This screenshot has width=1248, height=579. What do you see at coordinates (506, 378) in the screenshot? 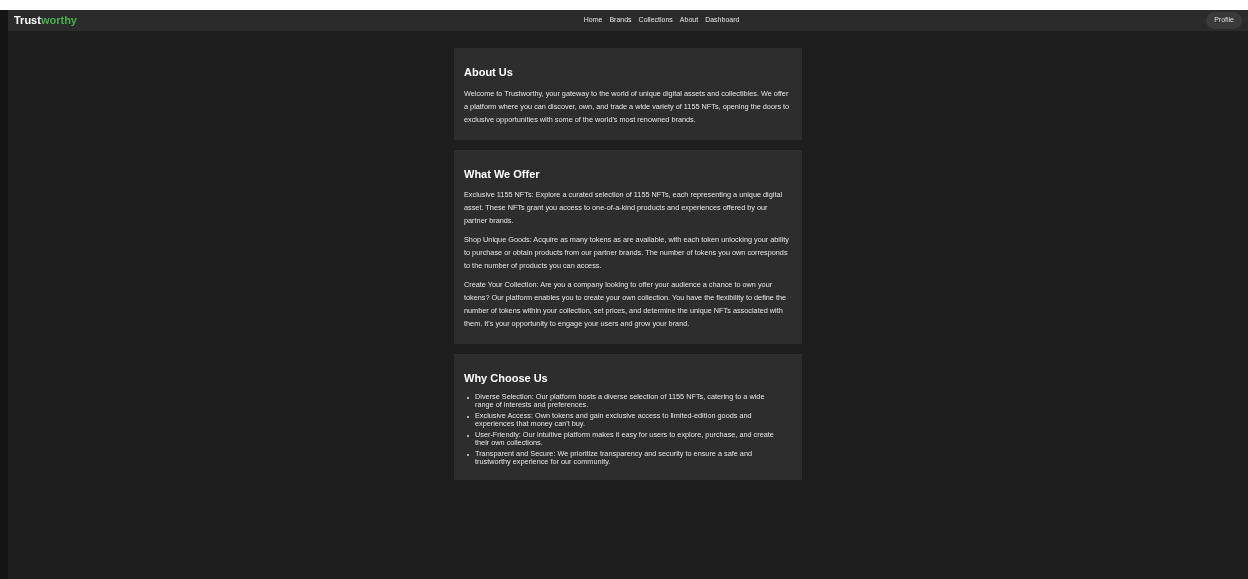
I see `section-heading: Why Choose Us` at bounding box center [506, 378].